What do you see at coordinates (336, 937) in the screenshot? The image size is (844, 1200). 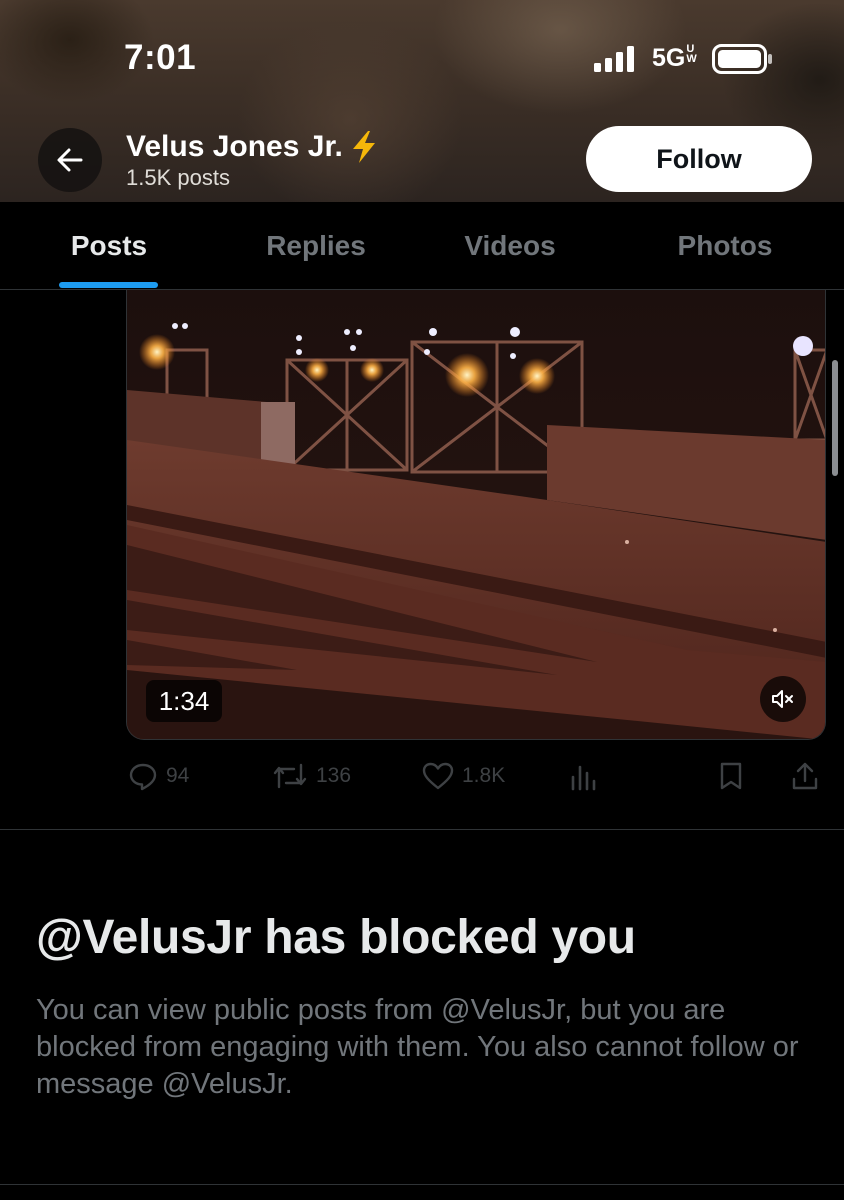 I see `blocked-title: @VelusJr has blocked you` at bounding box center [336, 937].